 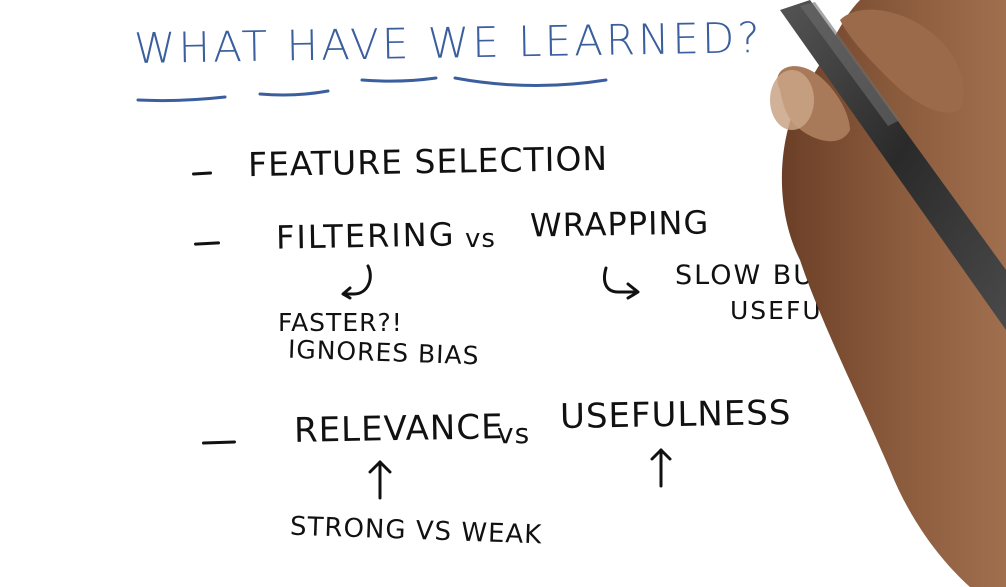 I want to click on ignores-bias-note: Ignores Bias, so click(x=384, y=352).